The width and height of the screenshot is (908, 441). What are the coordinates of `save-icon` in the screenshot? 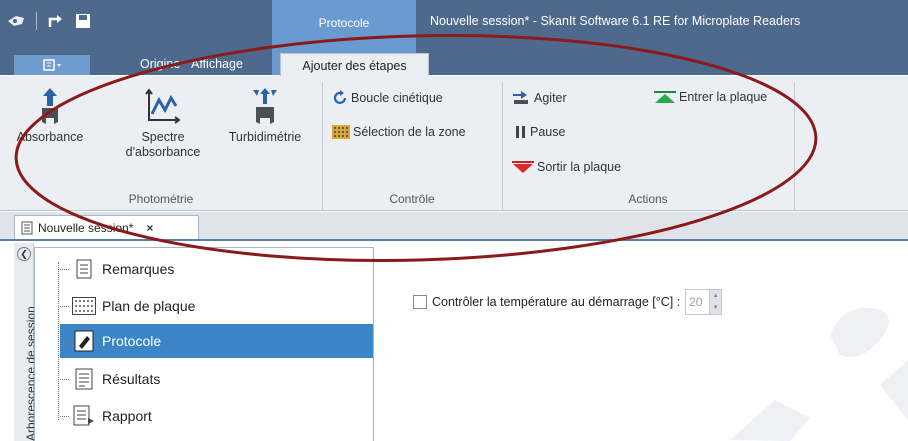 It's located at (83, 21).